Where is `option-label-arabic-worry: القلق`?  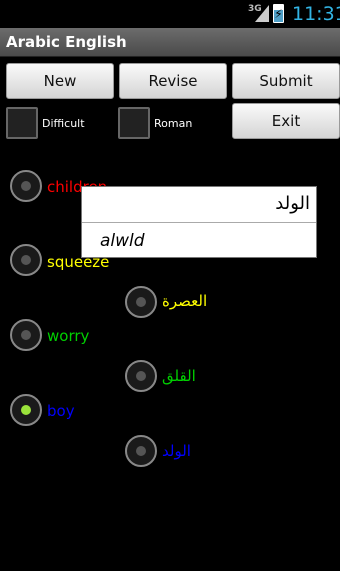 option-label-arabic-worry: القلق is located at coordinates (179, 376).